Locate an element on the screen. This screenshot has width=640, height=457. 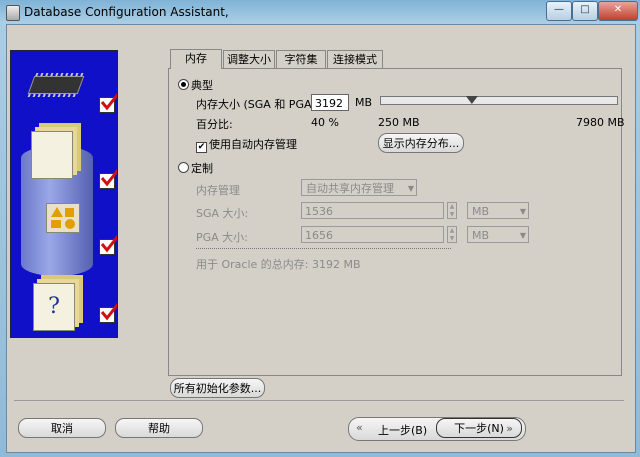
wizard-illustration: ? is located at coordinates (64, 194).